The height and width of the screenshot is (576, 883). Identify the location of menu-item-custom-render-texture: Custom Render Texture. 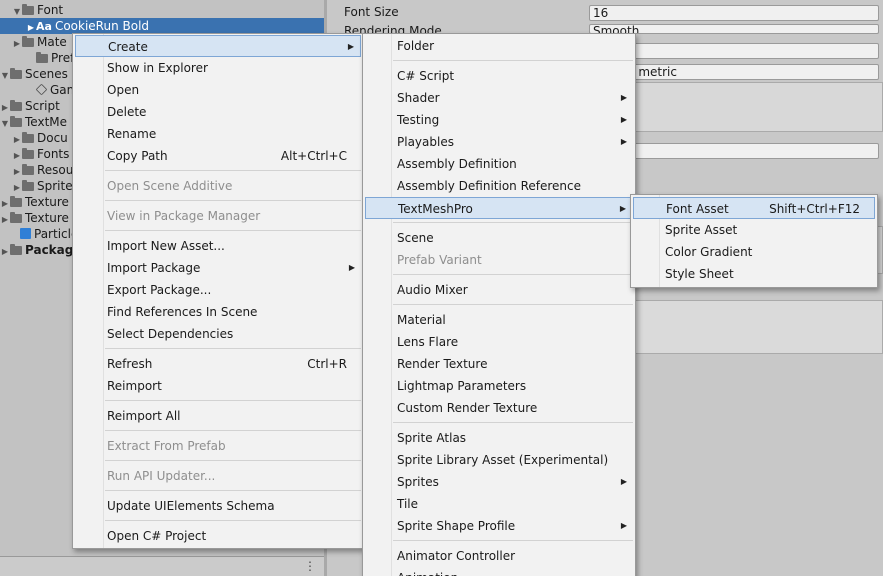
(499, 408).